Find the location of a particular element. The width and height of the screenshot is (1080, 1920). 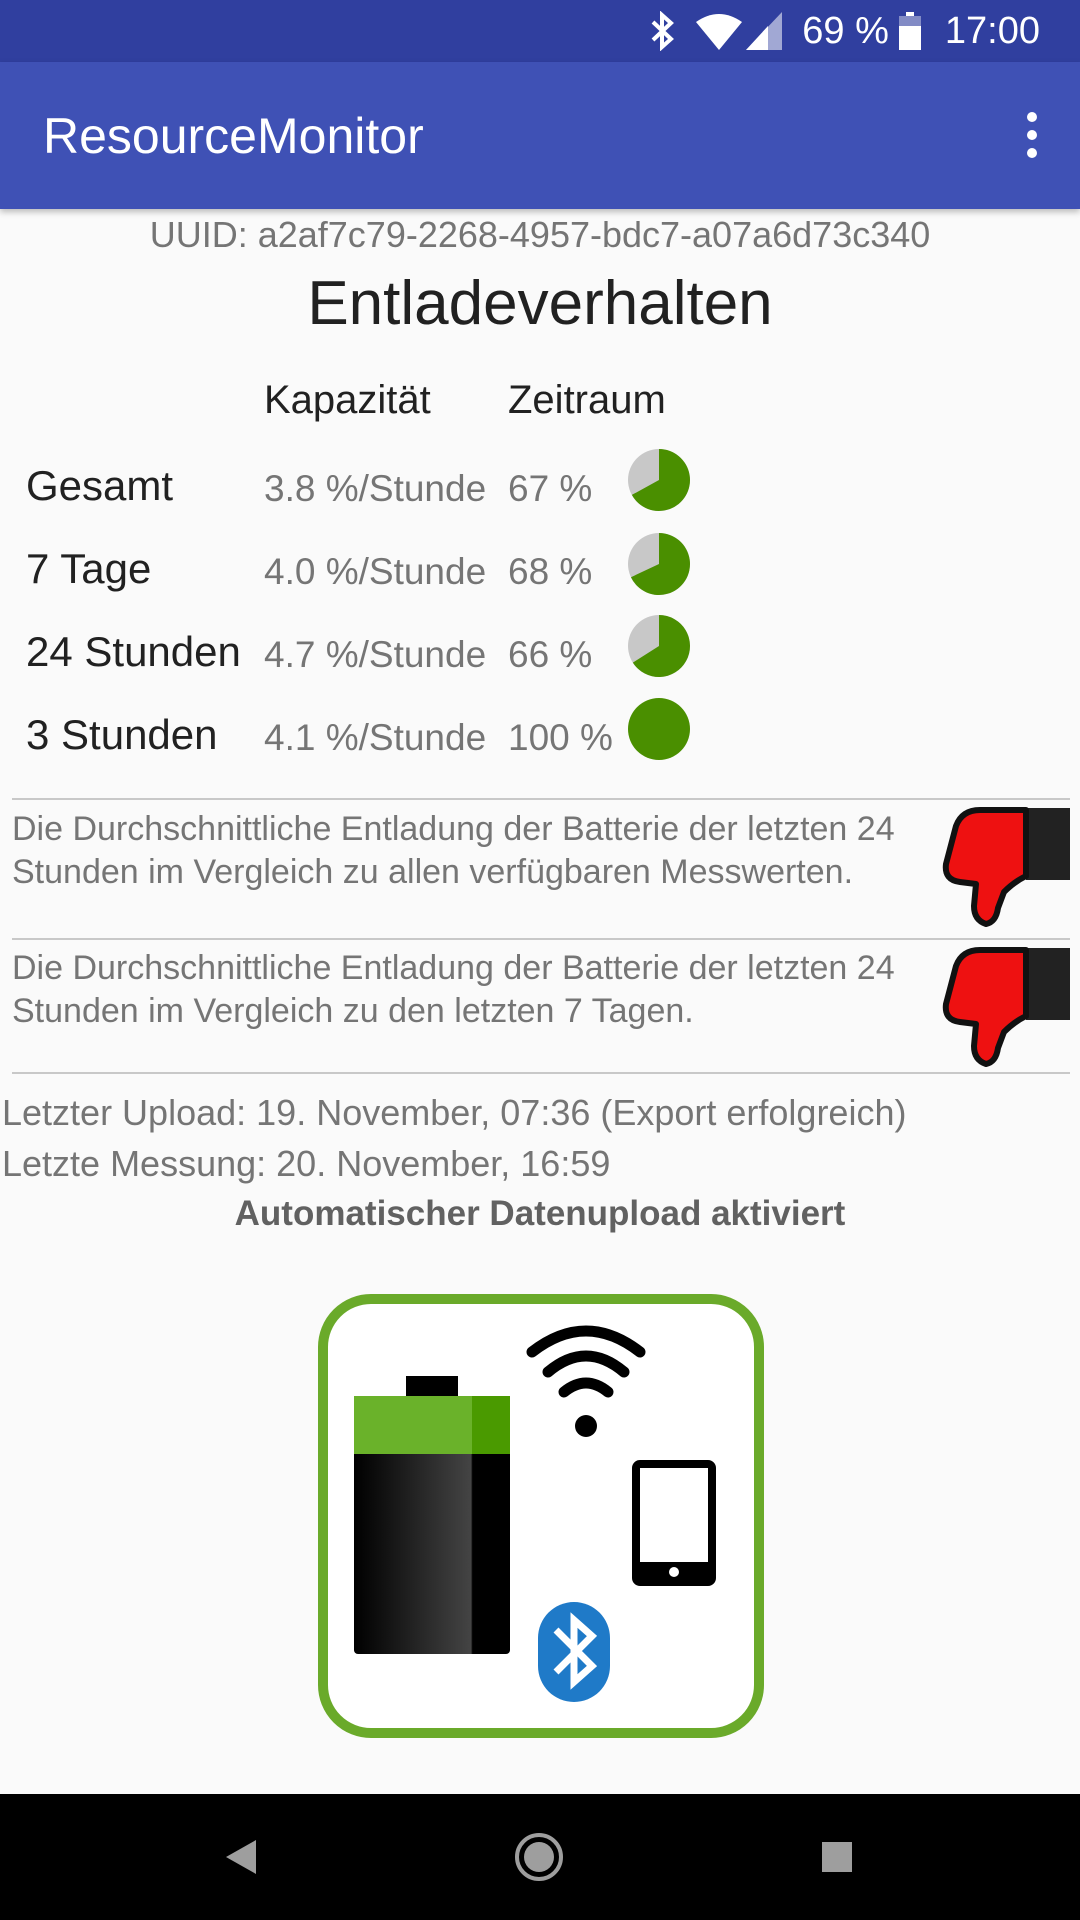

clock: 17:00 is located at coordinates (992, 30).